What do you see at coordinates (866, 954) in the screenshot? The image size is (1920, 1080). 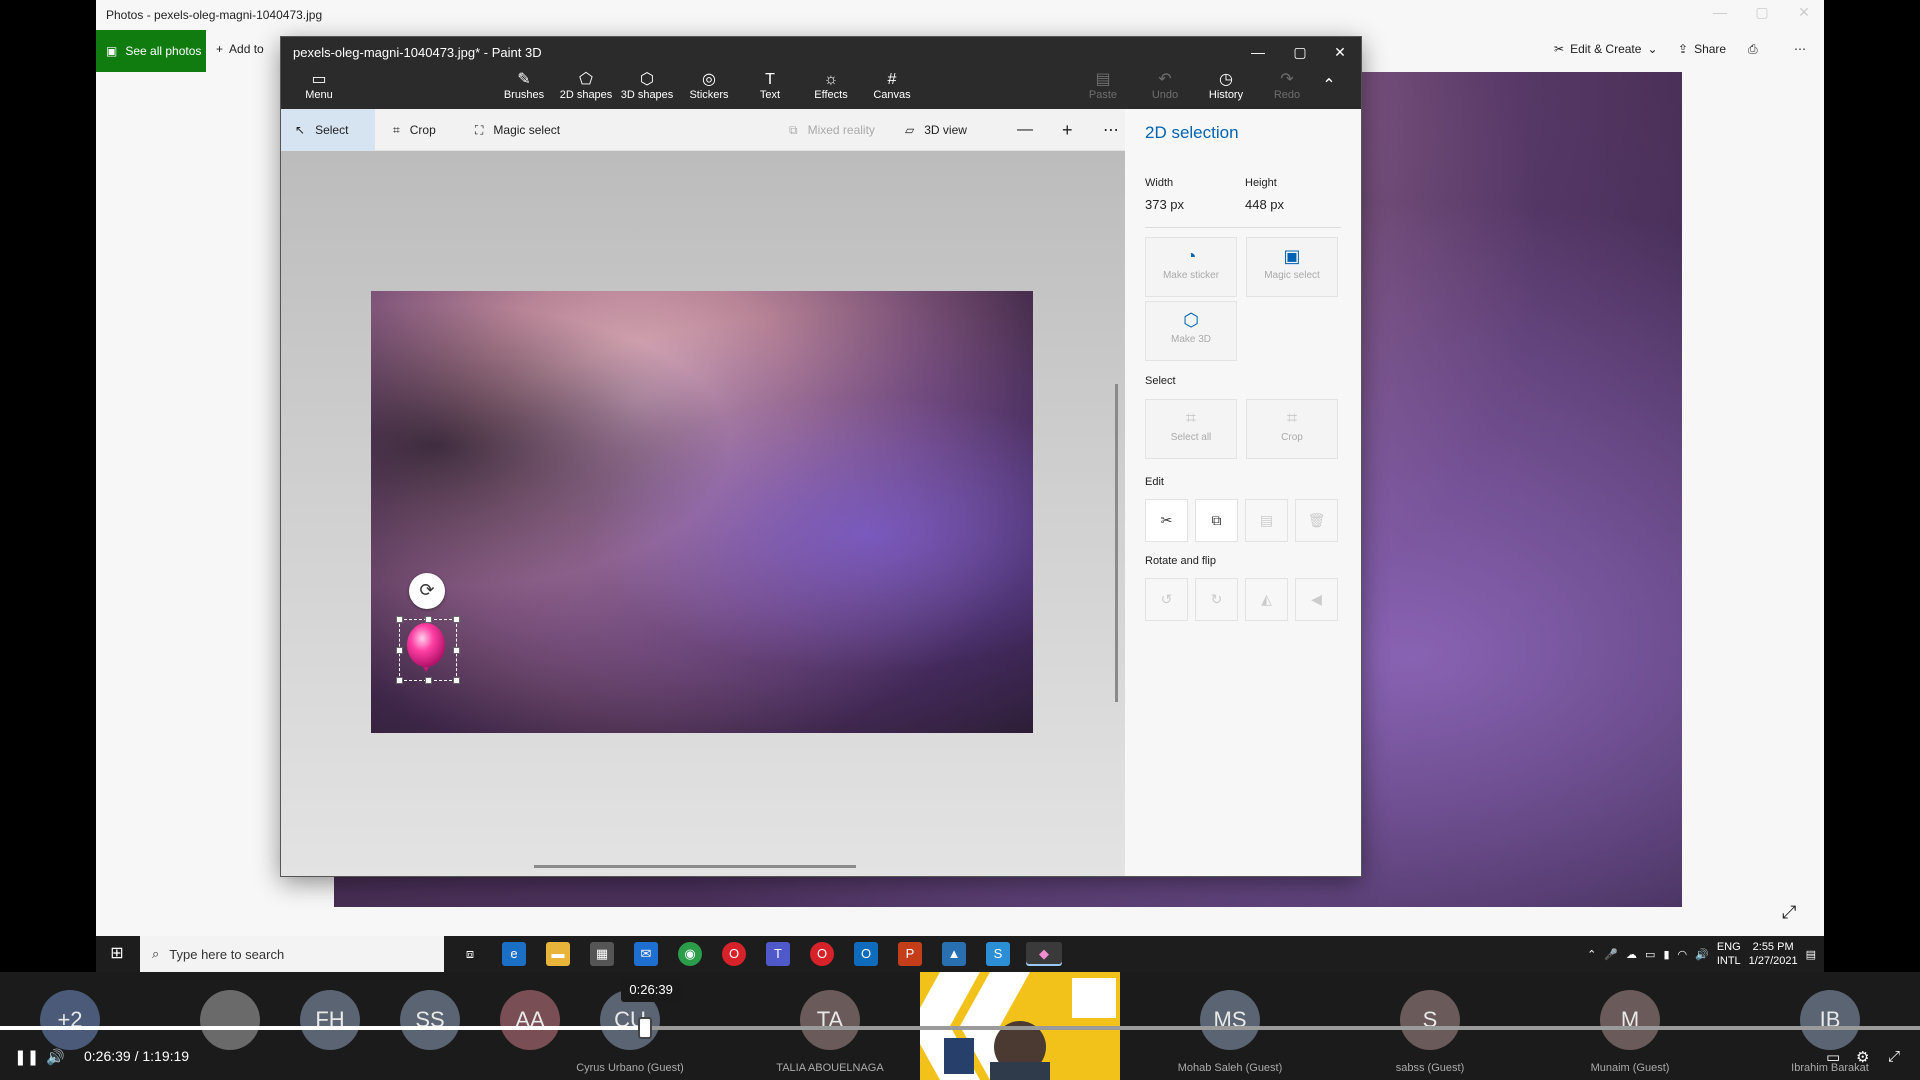 I see `outlook-icon: O` at bounding box center [866, 954].